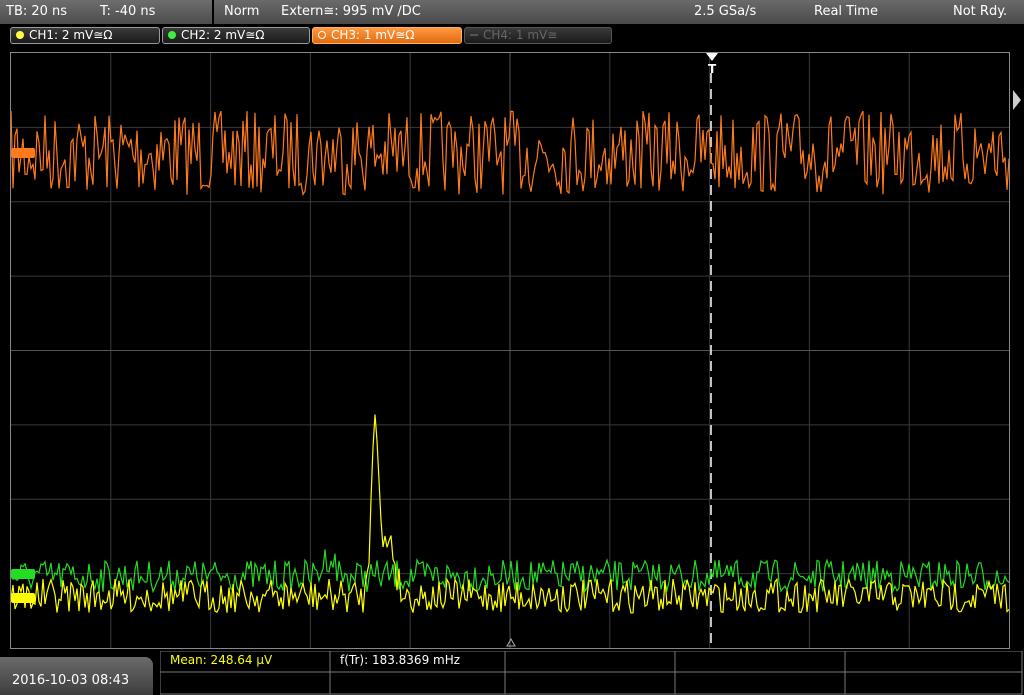 Image resolution: width=1024 pixels, height=695 pixels. What do you see at coordinates (725, 11) in the screenshot?
I see `sample-rate-label: 2.5 GSa/s` at bounding box center [725, 11].